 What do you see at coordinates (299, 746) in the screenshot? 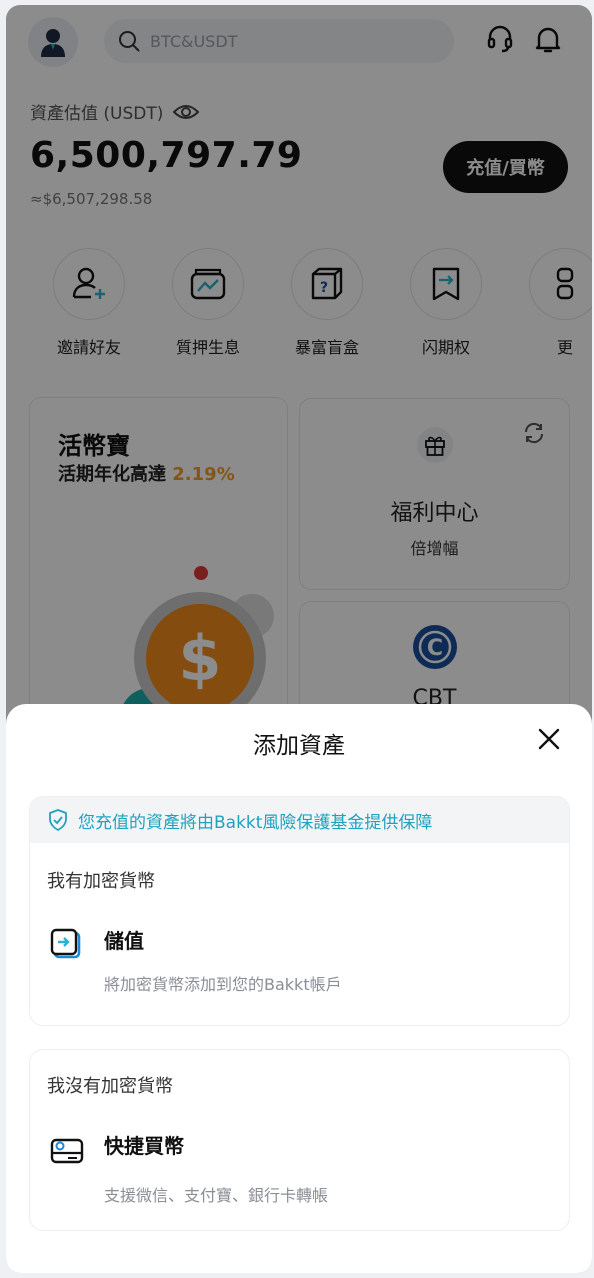
I see `sheet-title: 添加資產` at bounding box center [299, 746].